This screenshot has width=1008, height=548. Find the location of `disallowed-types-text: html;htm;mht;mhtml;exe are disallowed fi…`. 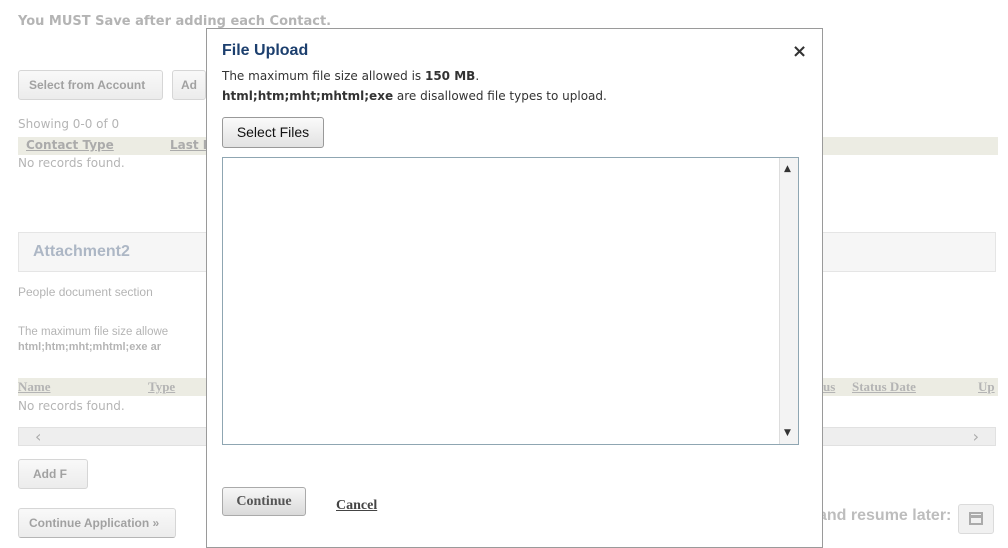

disallowed-types-text: html;htm;mht;mhtml;exe are disallowed fi… is located at coordinates (414, 96).